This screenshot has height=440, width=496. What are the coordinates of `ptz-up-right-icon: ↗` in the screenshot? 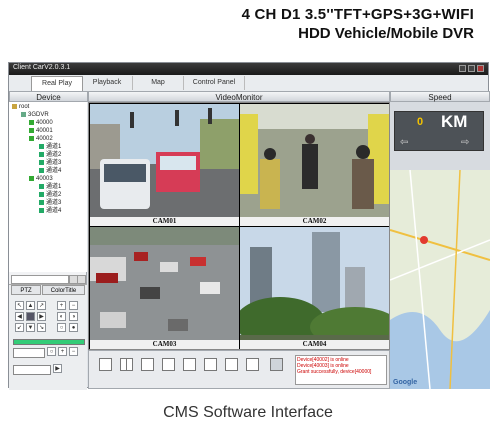 It's located at (41, 305).